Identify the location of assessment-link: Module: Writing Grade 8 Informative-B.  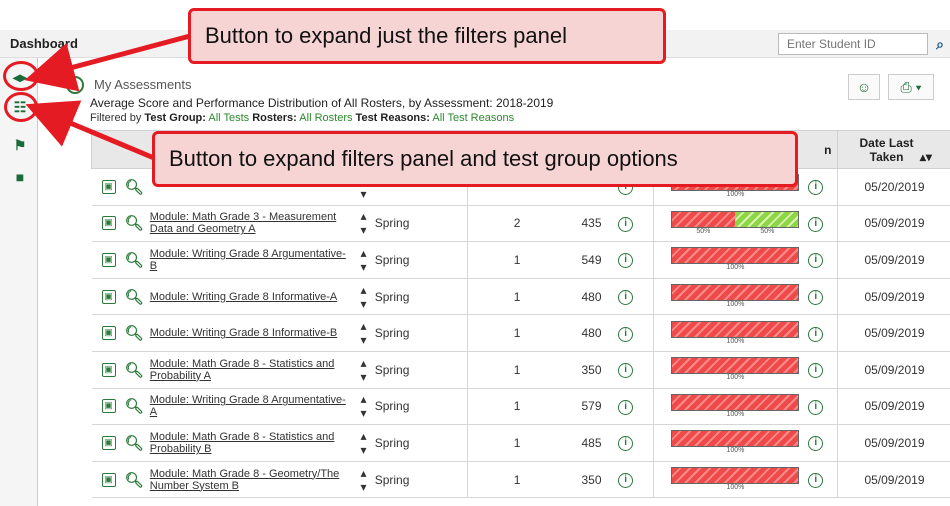
(243, 333).